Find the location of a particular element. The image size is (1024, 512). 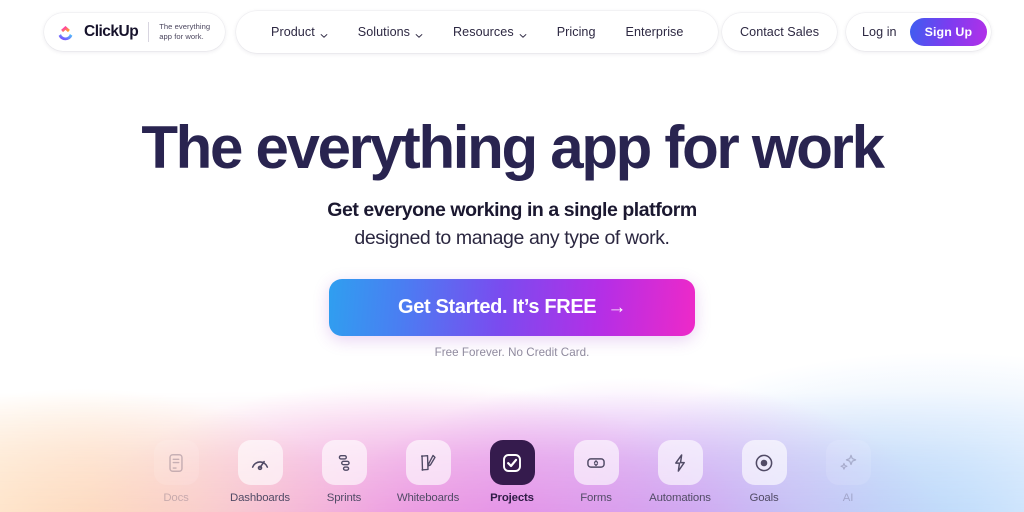

product-label-sprints: Sprints is located at coordinates (344, 498).